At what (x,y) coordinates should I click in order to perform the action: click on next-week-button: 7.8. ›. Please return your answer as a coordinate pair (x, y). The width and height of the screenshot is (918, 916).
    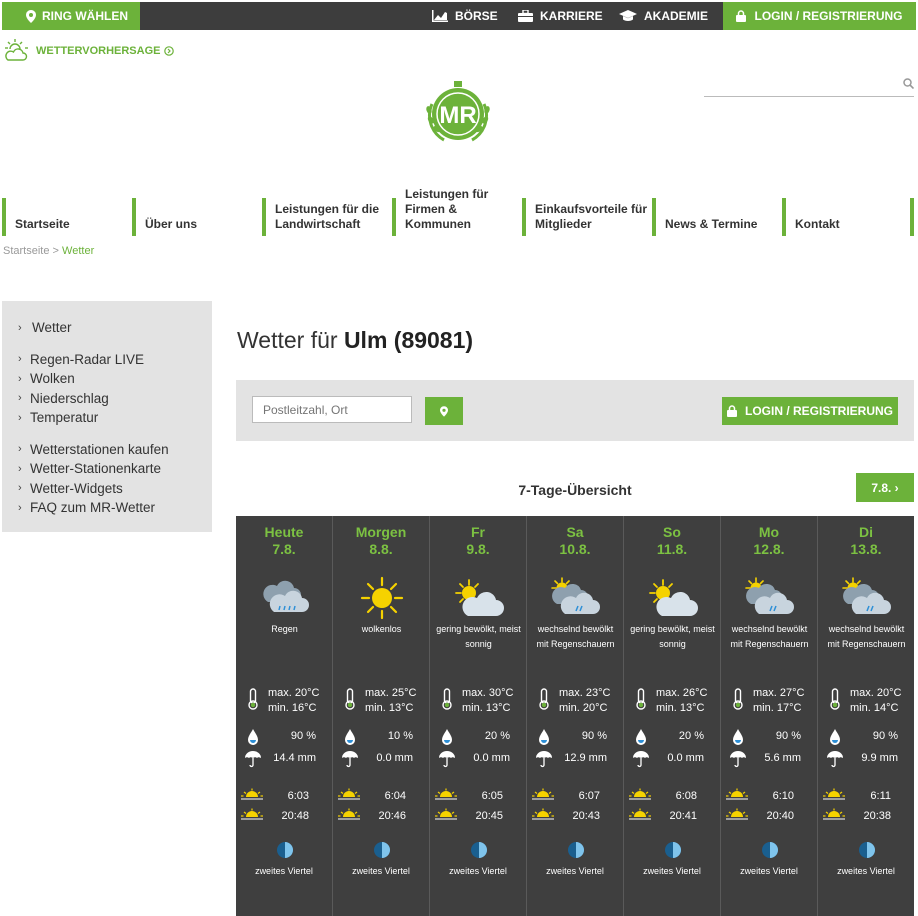
    Looking at the image, I should click on (885, 487).